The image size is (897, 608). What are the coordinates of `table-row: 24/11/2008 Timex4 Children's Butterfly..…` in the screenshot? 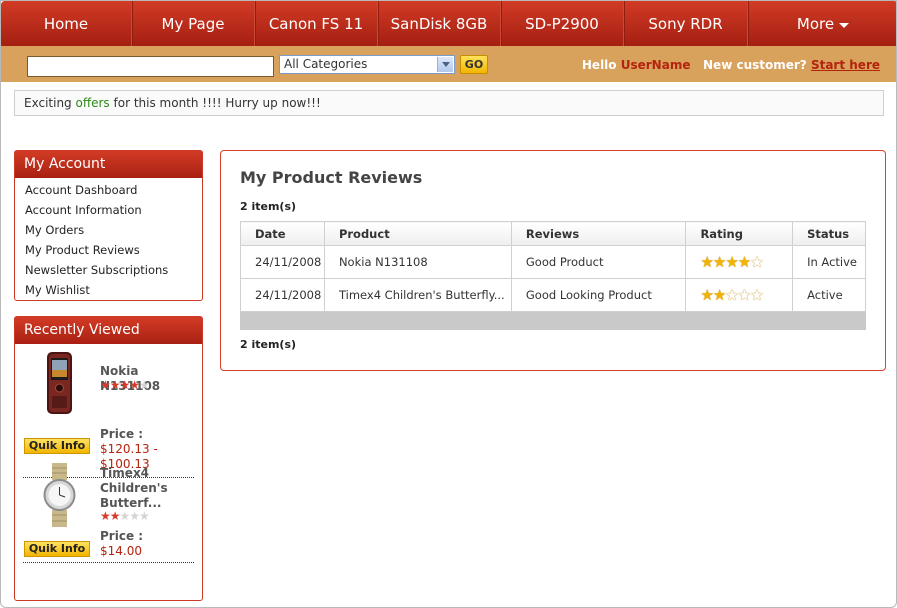 It's located at (553, 295).